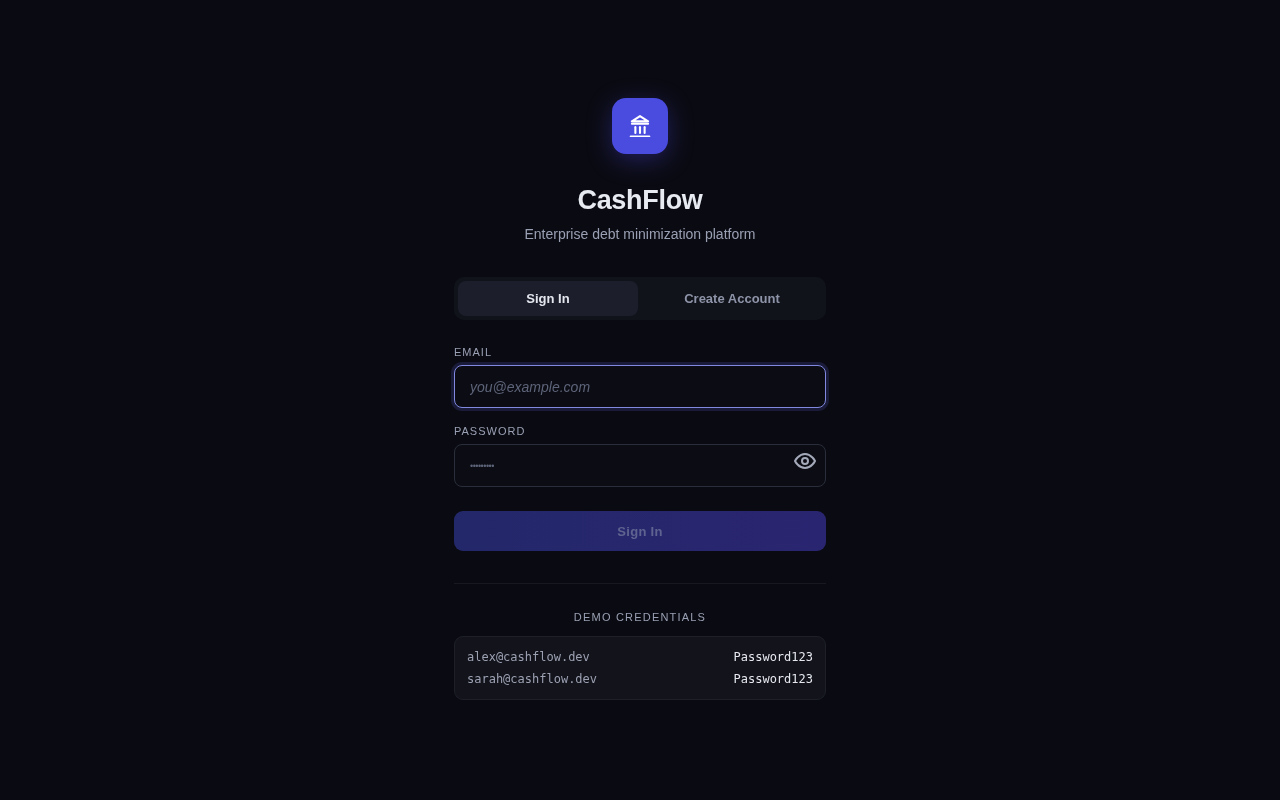 The width and height of the screenshot is (1280, 800). Describe the element at coordinates (640, 617) in the screenshot. I see `demo-heading: DEMO CREDENTIALS` at that location.